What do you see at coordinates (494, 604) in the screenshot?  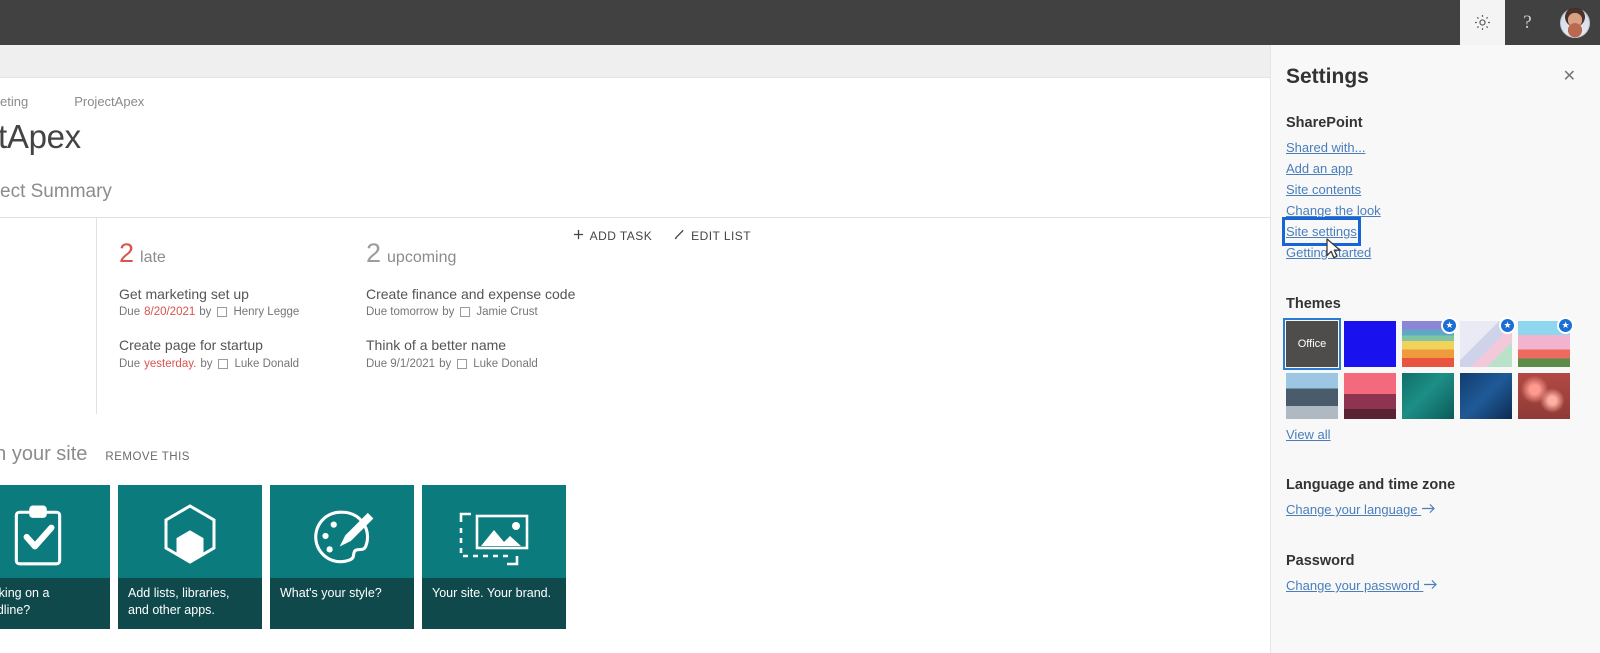 I see `tile-caption: Your site. Your brand.` at bounding box center [494, 604].